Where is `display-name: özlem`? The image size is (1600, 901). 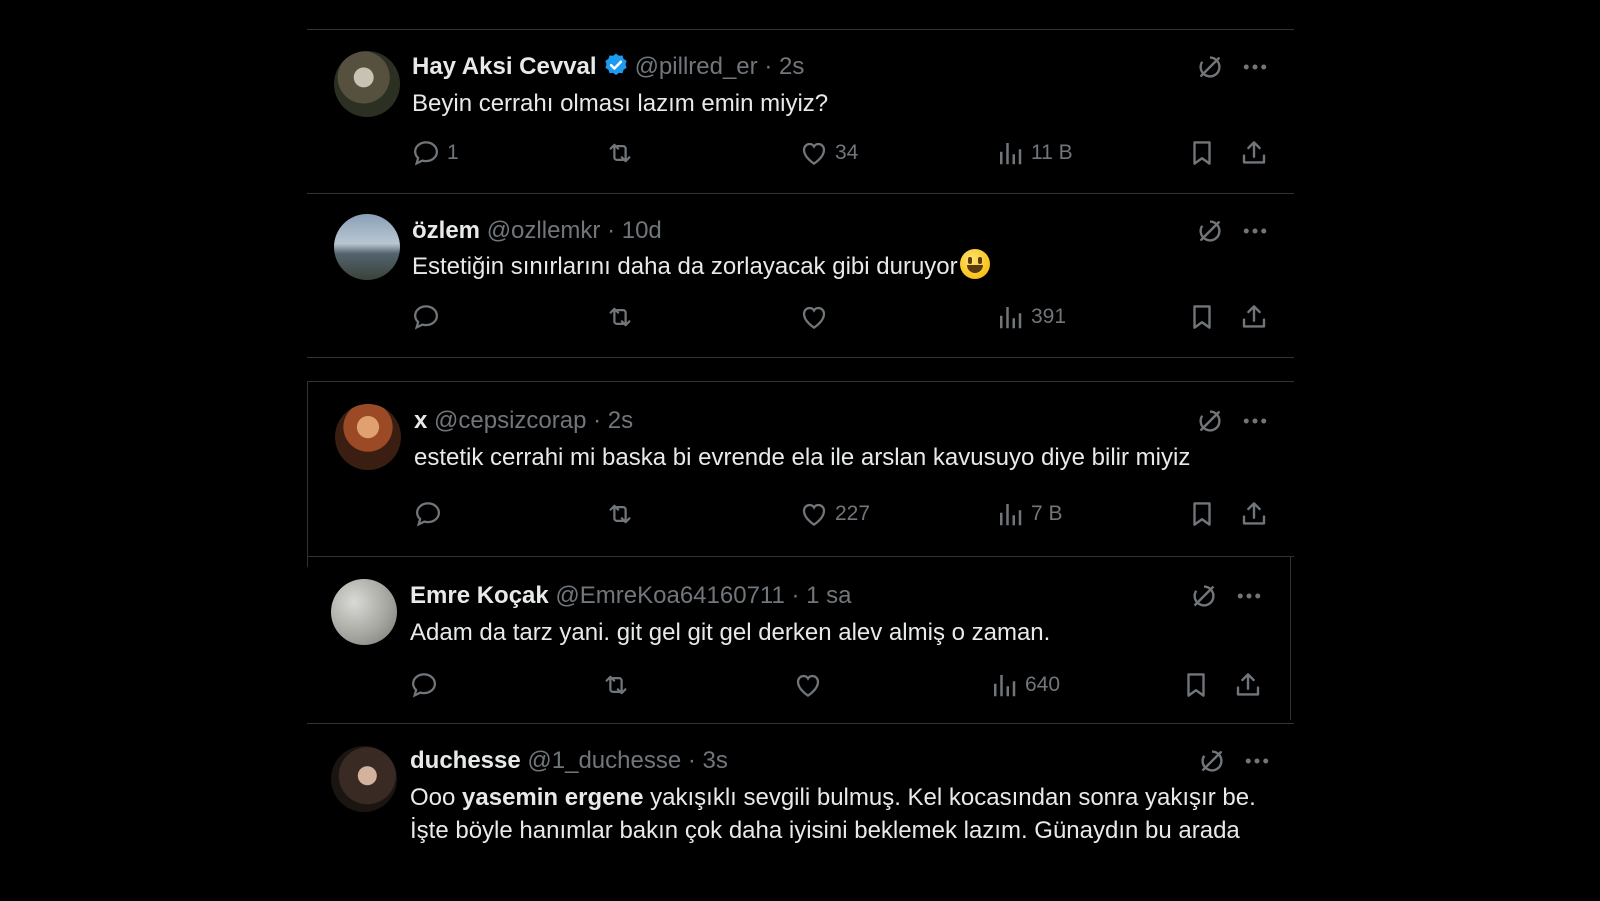
display-name: özlem is located at coordinates (446, 230).